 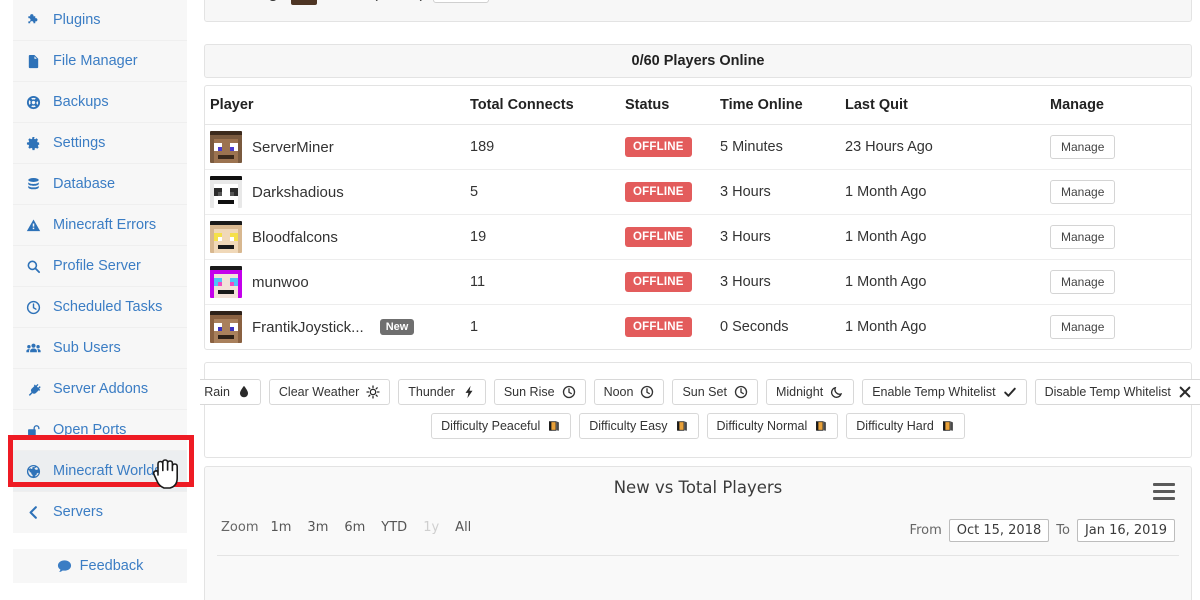 I want to click on column-header-player: Player, so click(x=337, y=105).